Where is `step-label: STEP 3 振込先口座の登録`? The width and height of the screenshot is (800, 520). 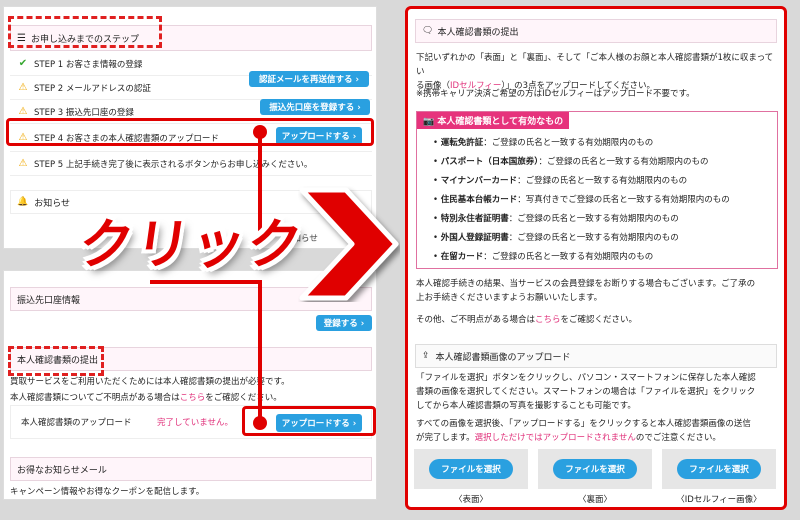 step-label: STEP 3 振込先口座の登録 is located at coordinates (84, 112).